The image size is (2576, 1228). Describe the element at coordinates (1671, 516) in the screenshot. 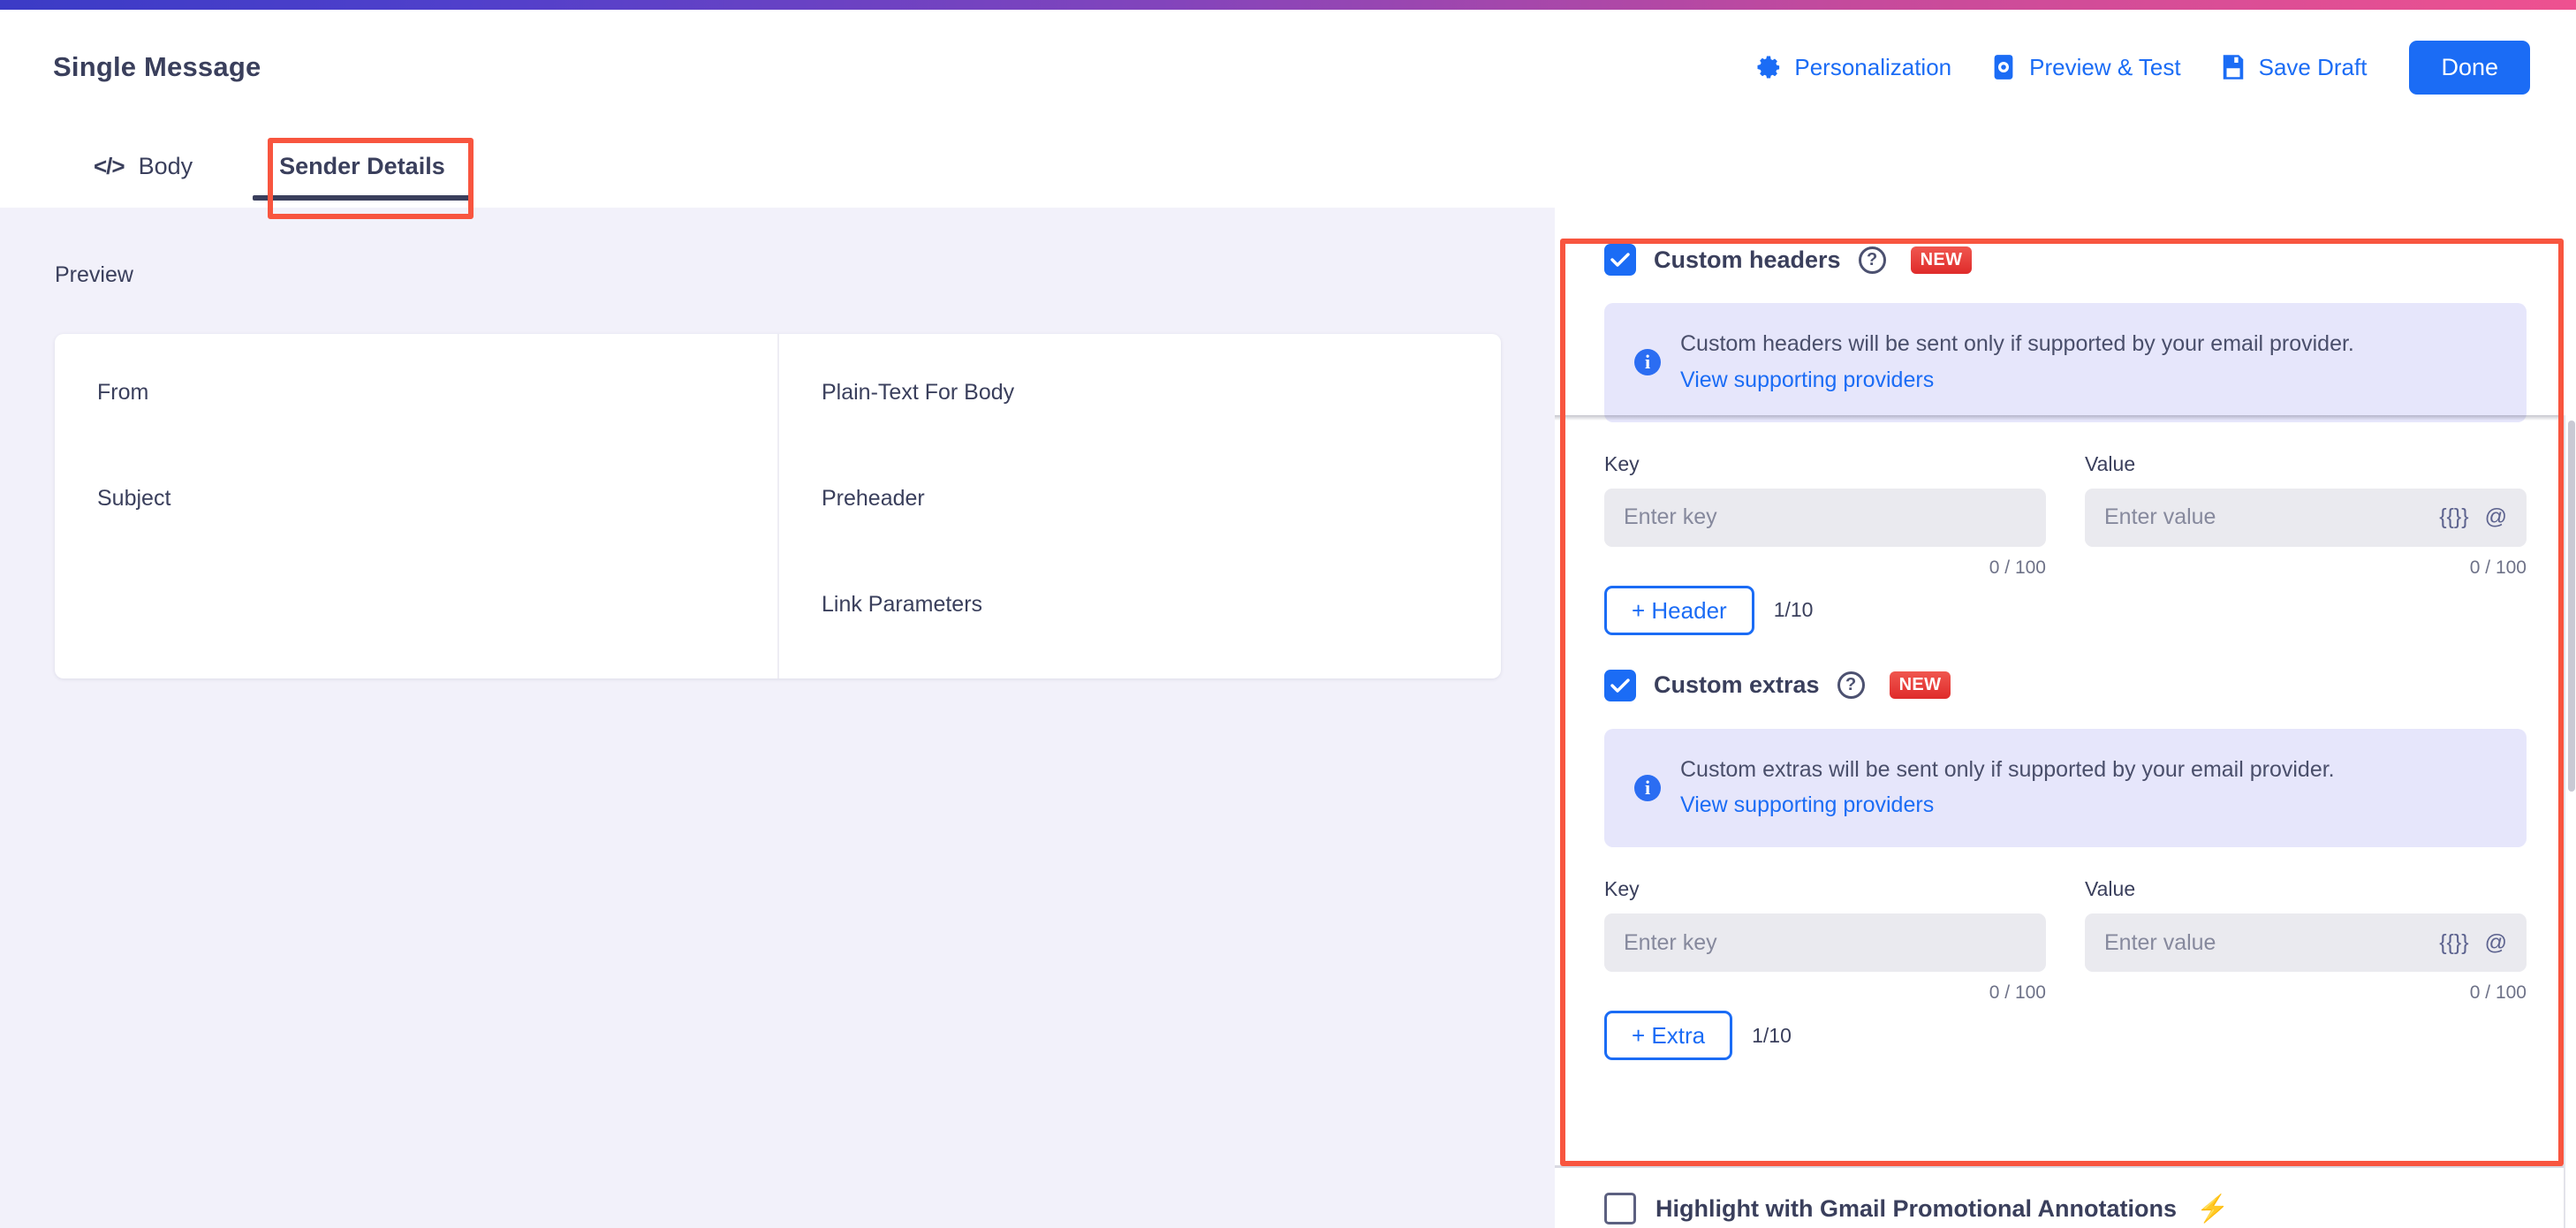

I see `custom-headers-key-placeholder: Enter key` at that location.